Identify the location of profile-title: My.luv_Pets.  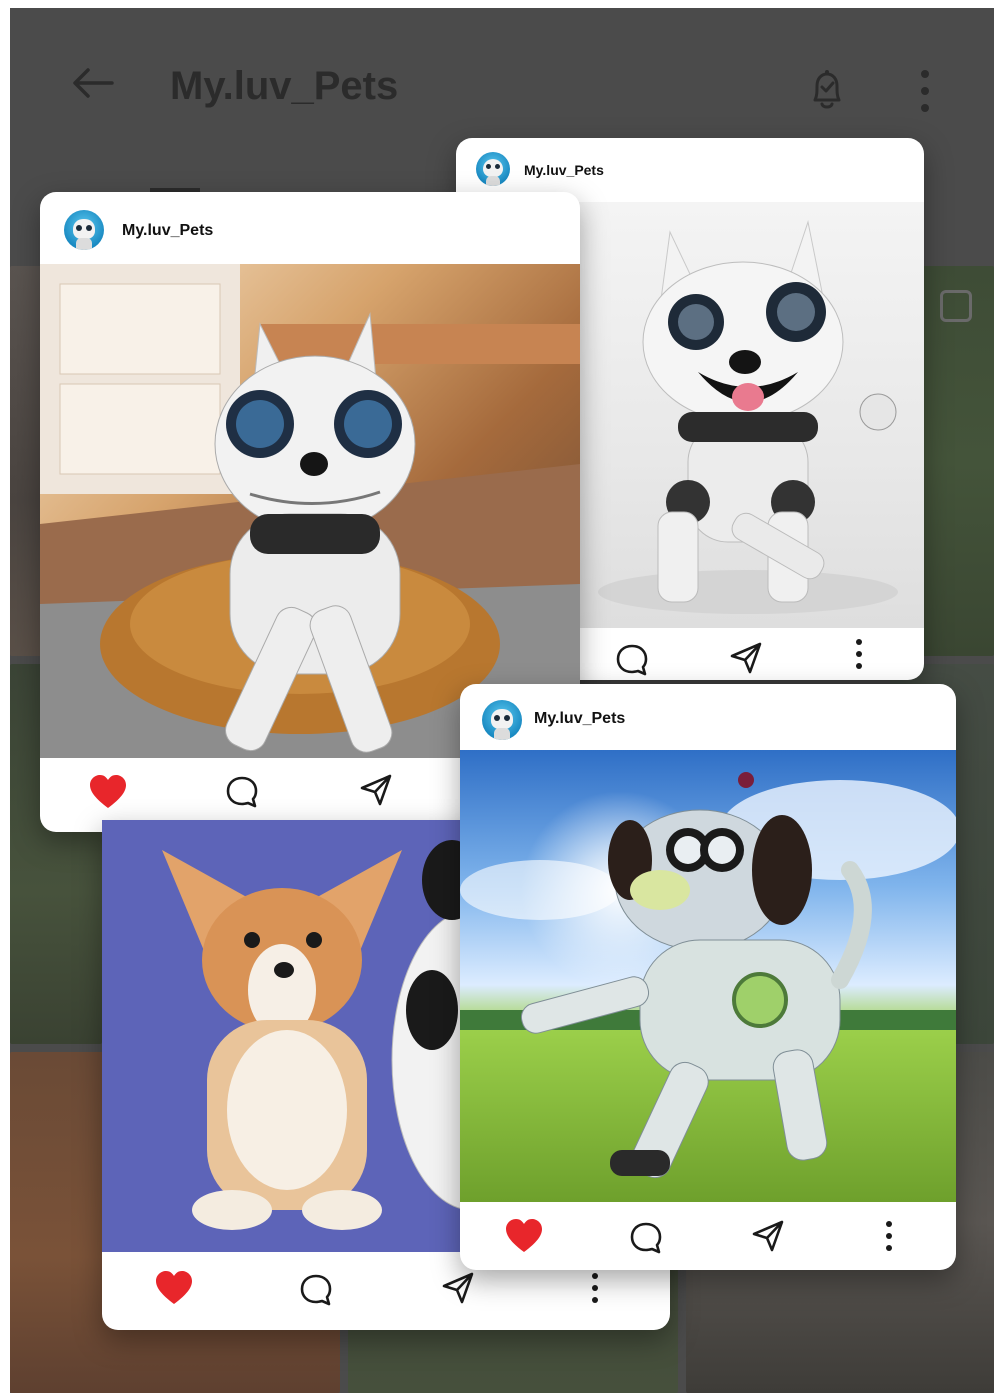
(284, 86).